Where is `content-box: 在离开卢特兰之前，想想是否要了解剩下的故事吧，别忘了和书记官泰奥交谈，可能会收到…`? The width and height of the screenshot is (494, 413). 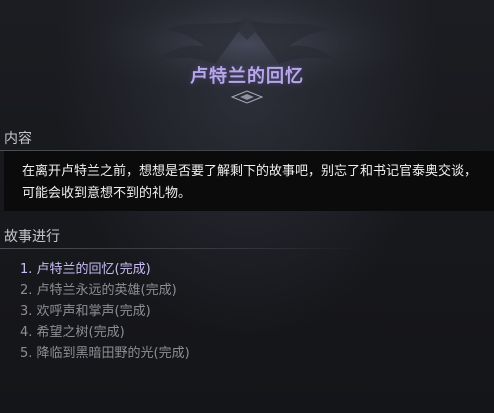
content-box: 在离开卢特兰之前，想想是否要了解剩下的故事吧，别忘了和书记官泰奥交谈，可能会收到… is located at coordinates (249, 181).